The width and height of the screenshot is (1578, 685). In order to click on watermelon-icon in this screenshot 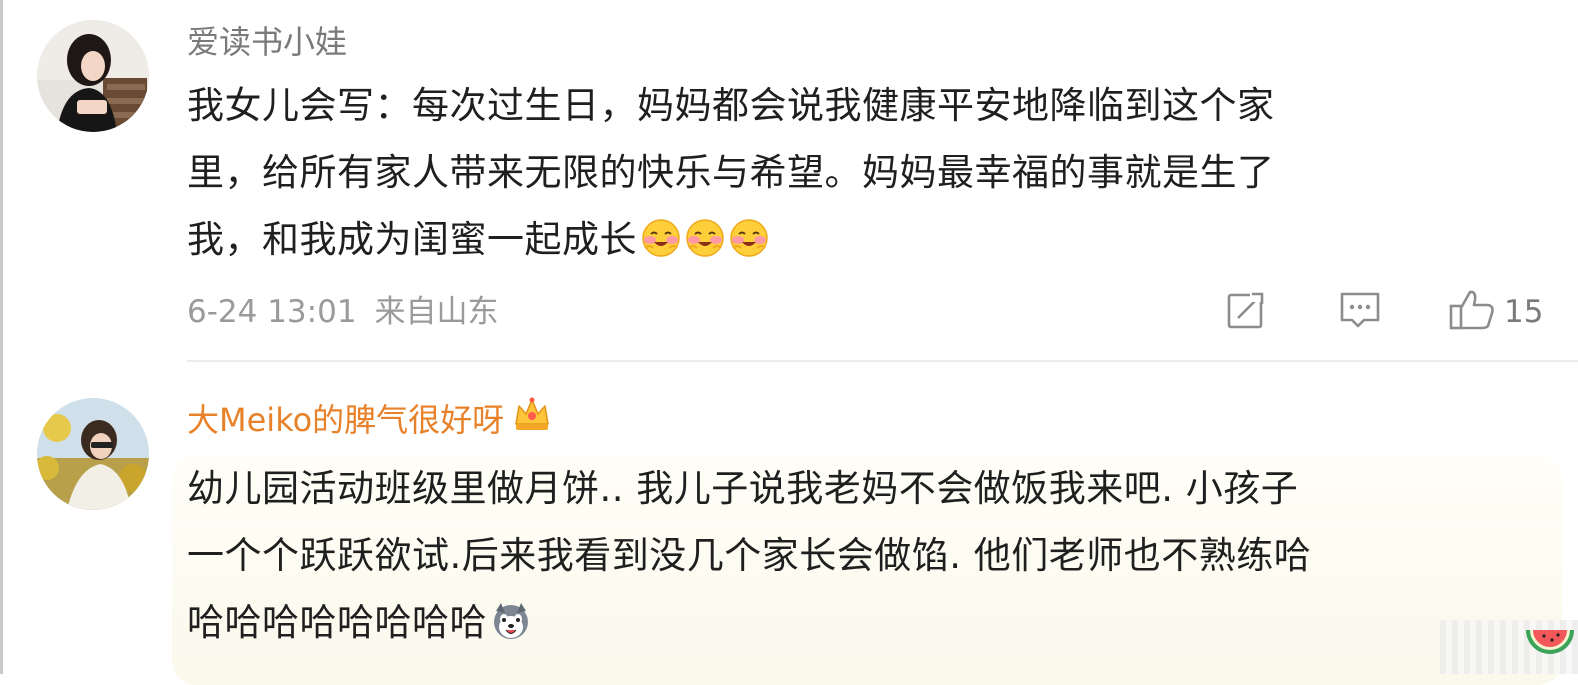, I will do `click(1550, 652)`.